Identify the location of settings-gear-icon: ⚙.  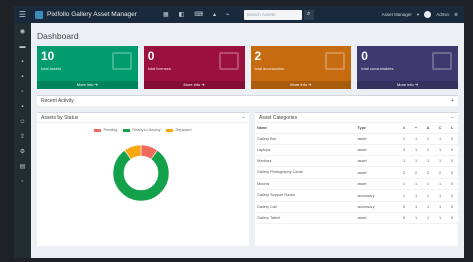
(456, 15).